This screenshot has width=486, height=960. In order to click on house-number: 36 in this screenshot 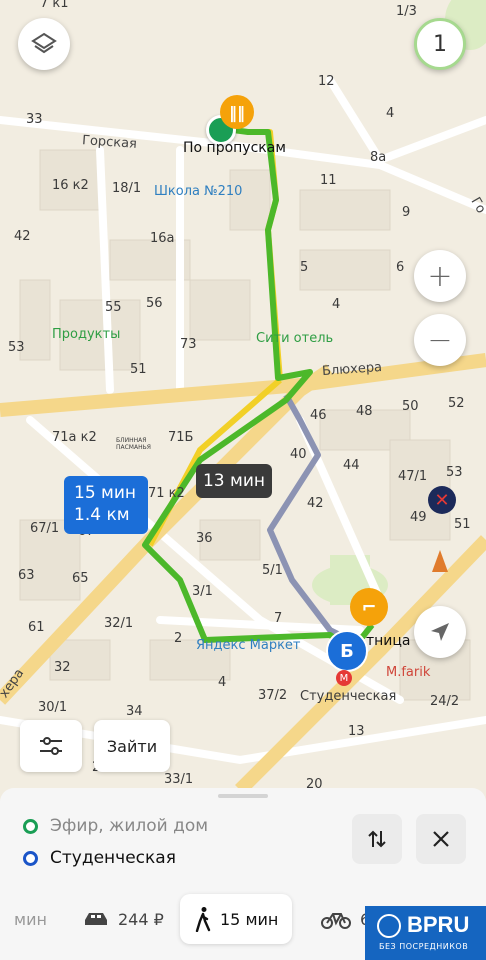, I will do `click(204, 538)`.